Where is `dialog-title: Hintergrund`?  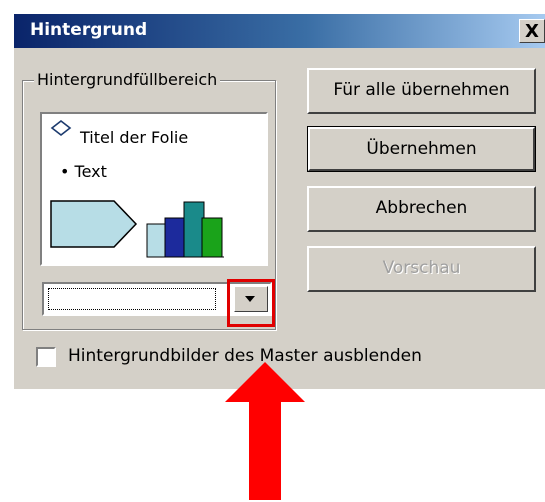
dialog-title: Hintergrund is located at coordinates (89, 30).